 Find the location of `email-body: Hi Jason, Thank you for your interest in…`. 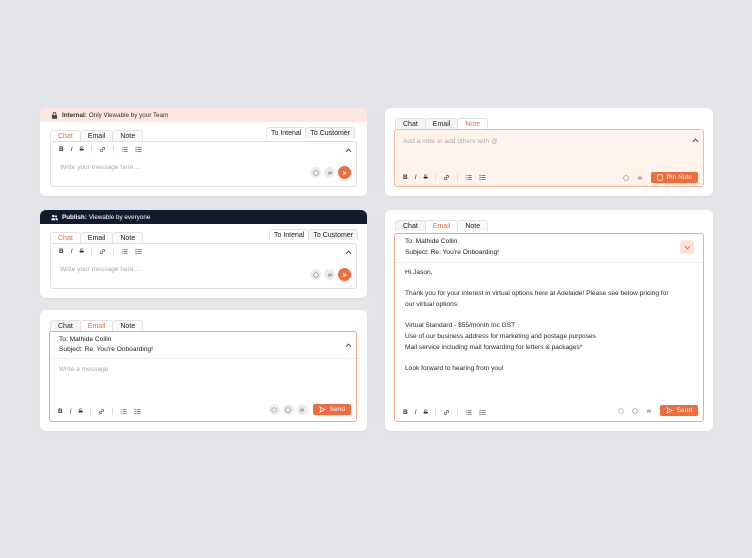

email-body: Hi Jason, Thank you for your interest in… is located at coordinates (537, 321).